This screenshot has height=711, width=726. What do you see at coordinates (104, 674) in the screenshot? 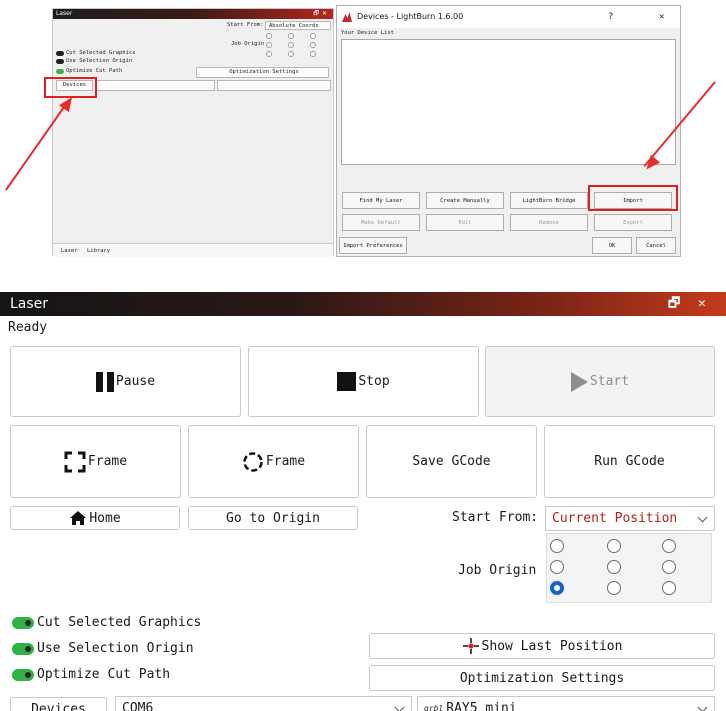
I see `optimize-cut-path-label: Optimize Cut Path` at bounding box center [104, 674].